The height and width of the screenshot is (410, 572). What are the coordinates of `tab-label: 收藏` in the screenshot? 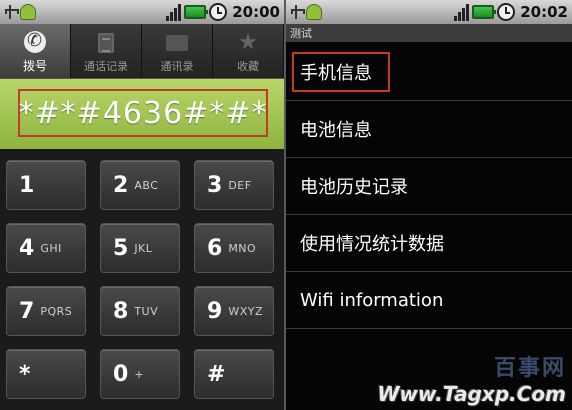 It's located at (248, 66).